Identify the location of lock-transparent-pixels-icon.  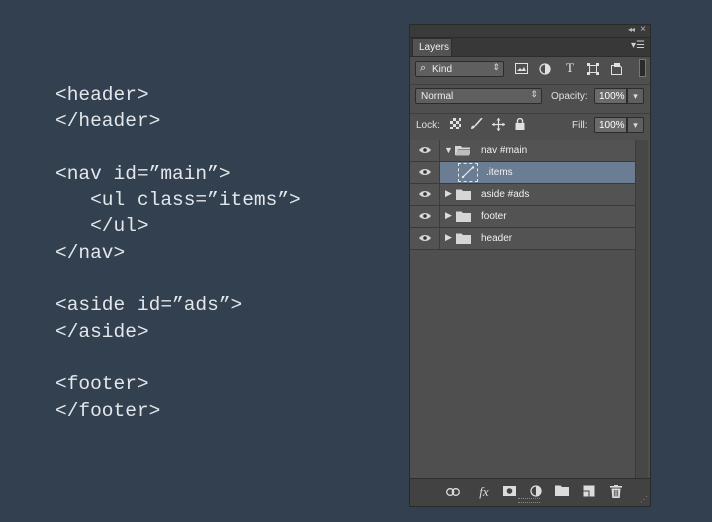
(455, 124).